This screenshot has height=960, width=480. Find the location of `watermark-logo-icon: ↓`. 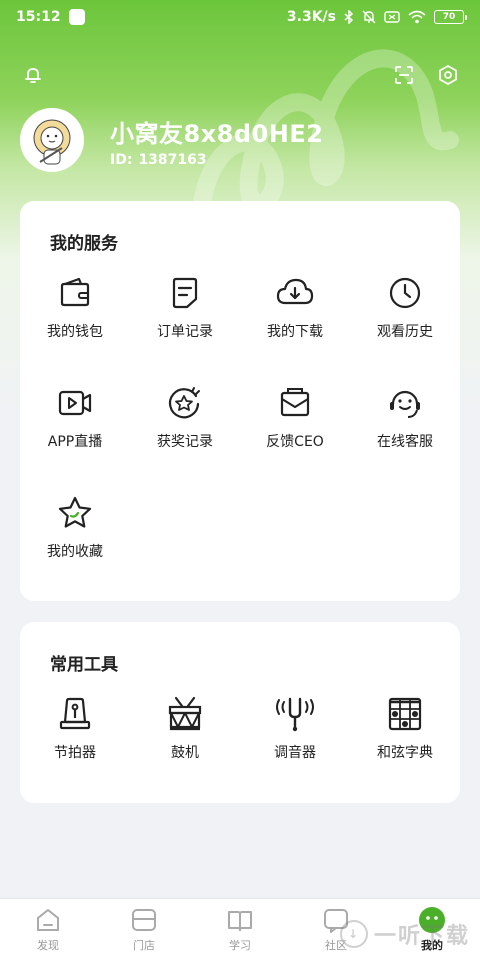

watermark-logo-icon: ↓ is located at coordinates (353, 934).